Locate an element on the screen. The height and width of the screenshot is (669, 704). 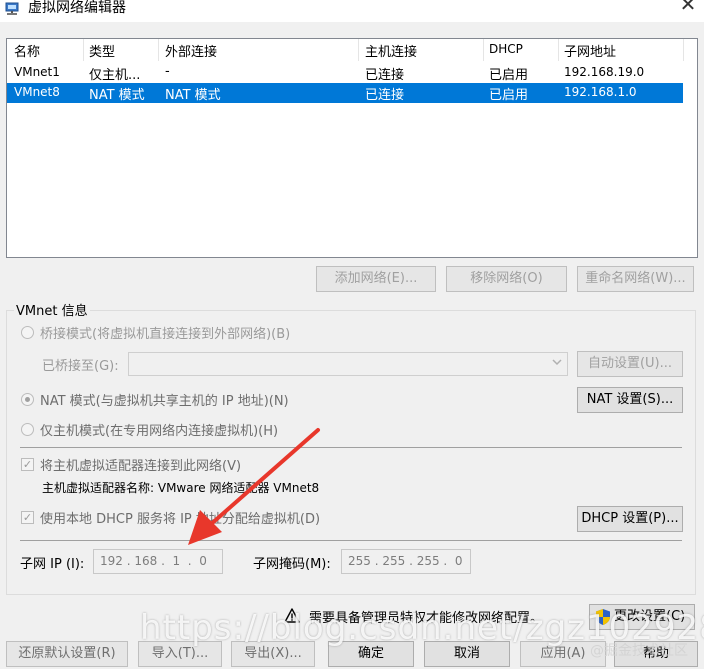
dhcp-label: 使用本地 DHCP 服务将 IP 地址分配给虚拟机(D) is located at coordinates (180, 519).